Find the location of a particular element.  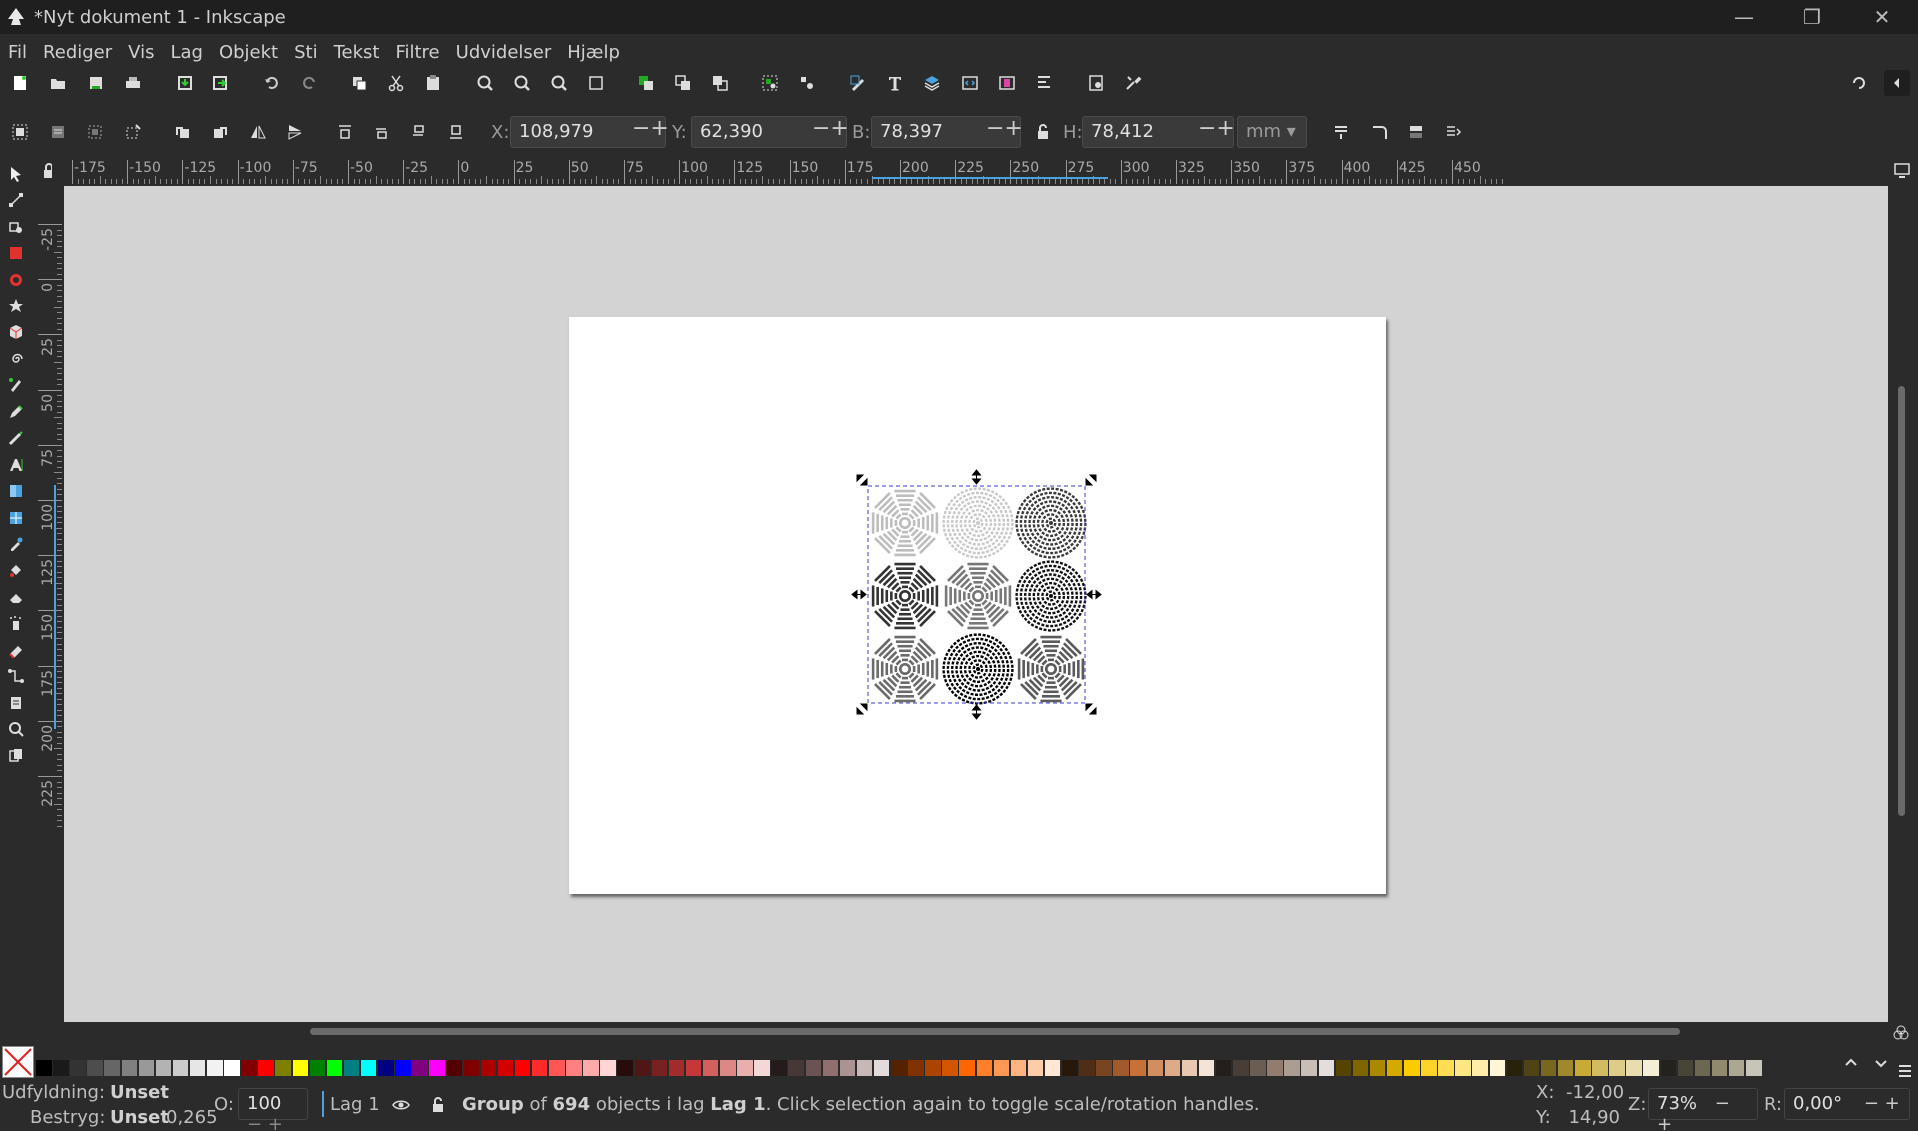

pages-2-icon is located at coordinates (16, 755).